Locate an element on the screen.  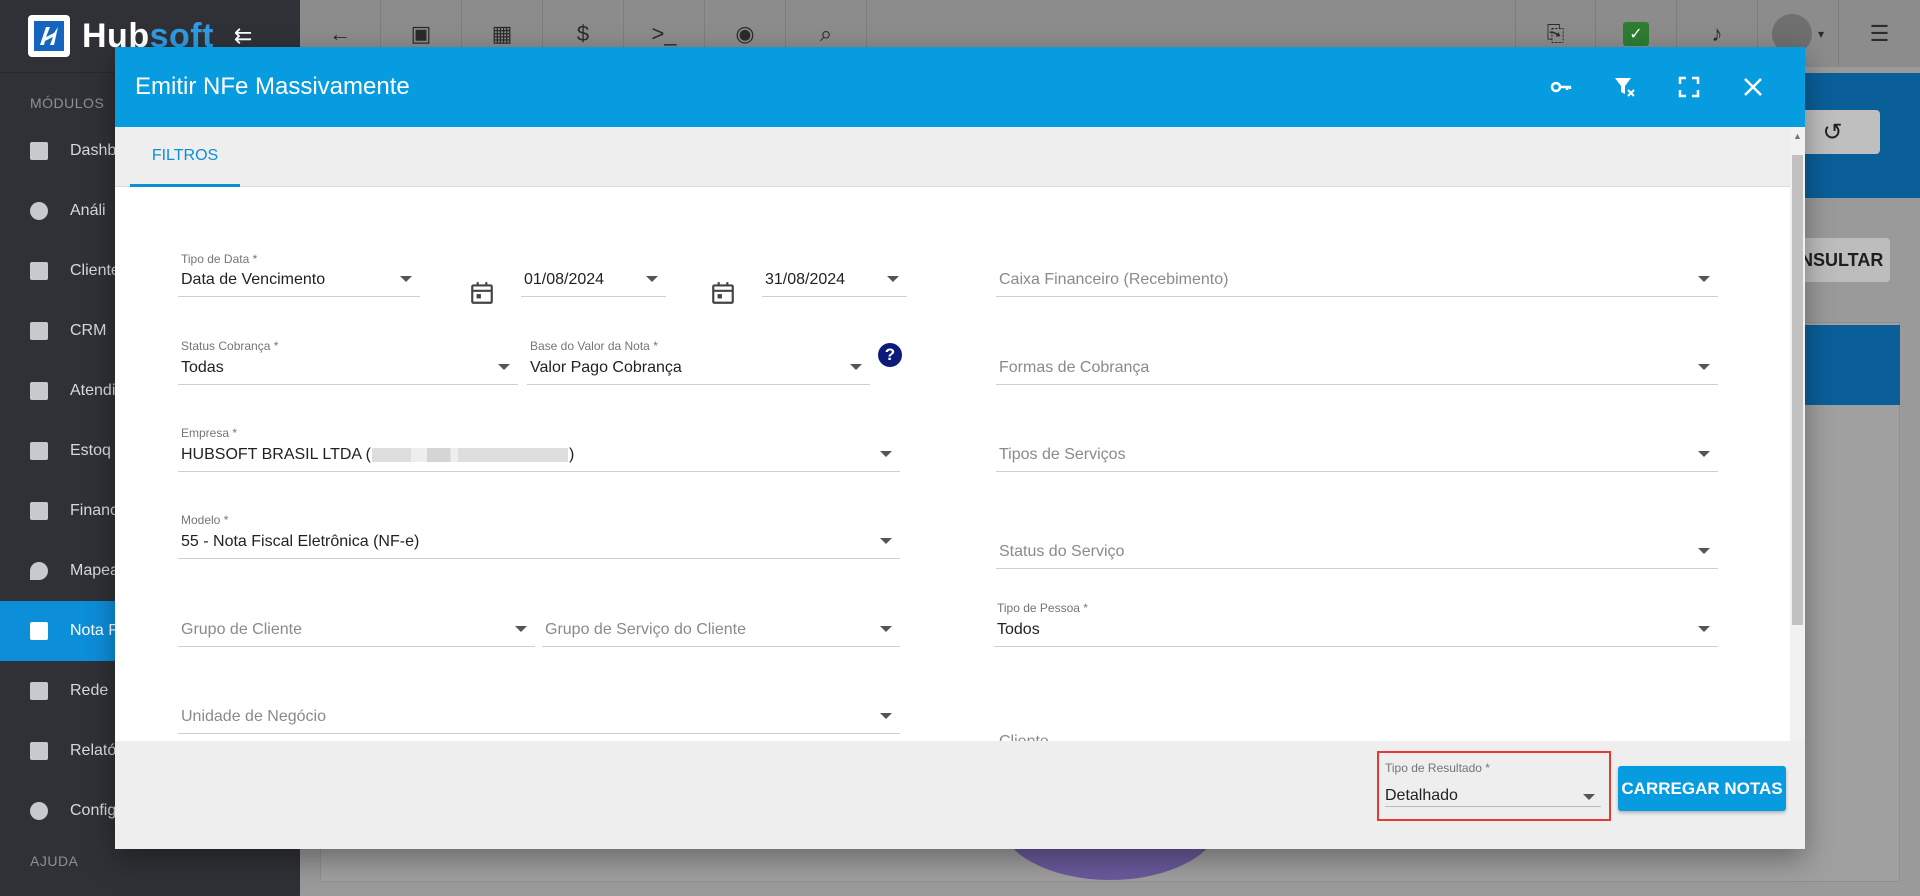
sidebar-item-label: Mapea is located at coordinates (94, 570).